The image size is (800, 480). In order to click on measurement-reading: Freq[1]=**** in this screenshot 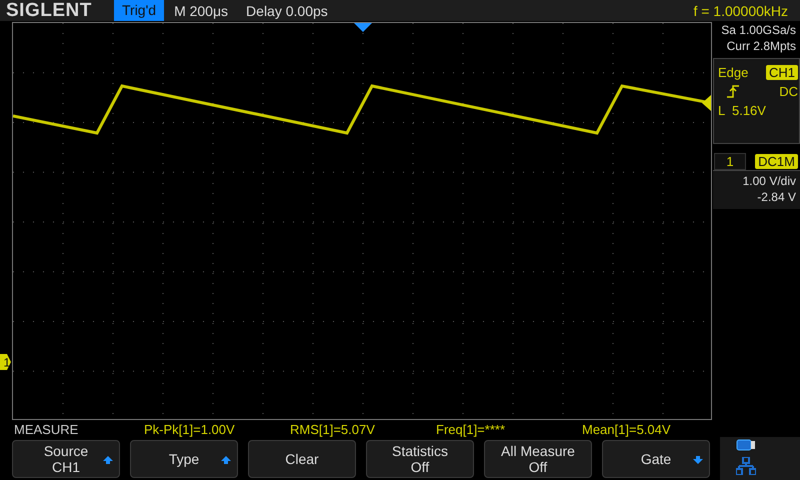, I will do `click(471, 429)`.